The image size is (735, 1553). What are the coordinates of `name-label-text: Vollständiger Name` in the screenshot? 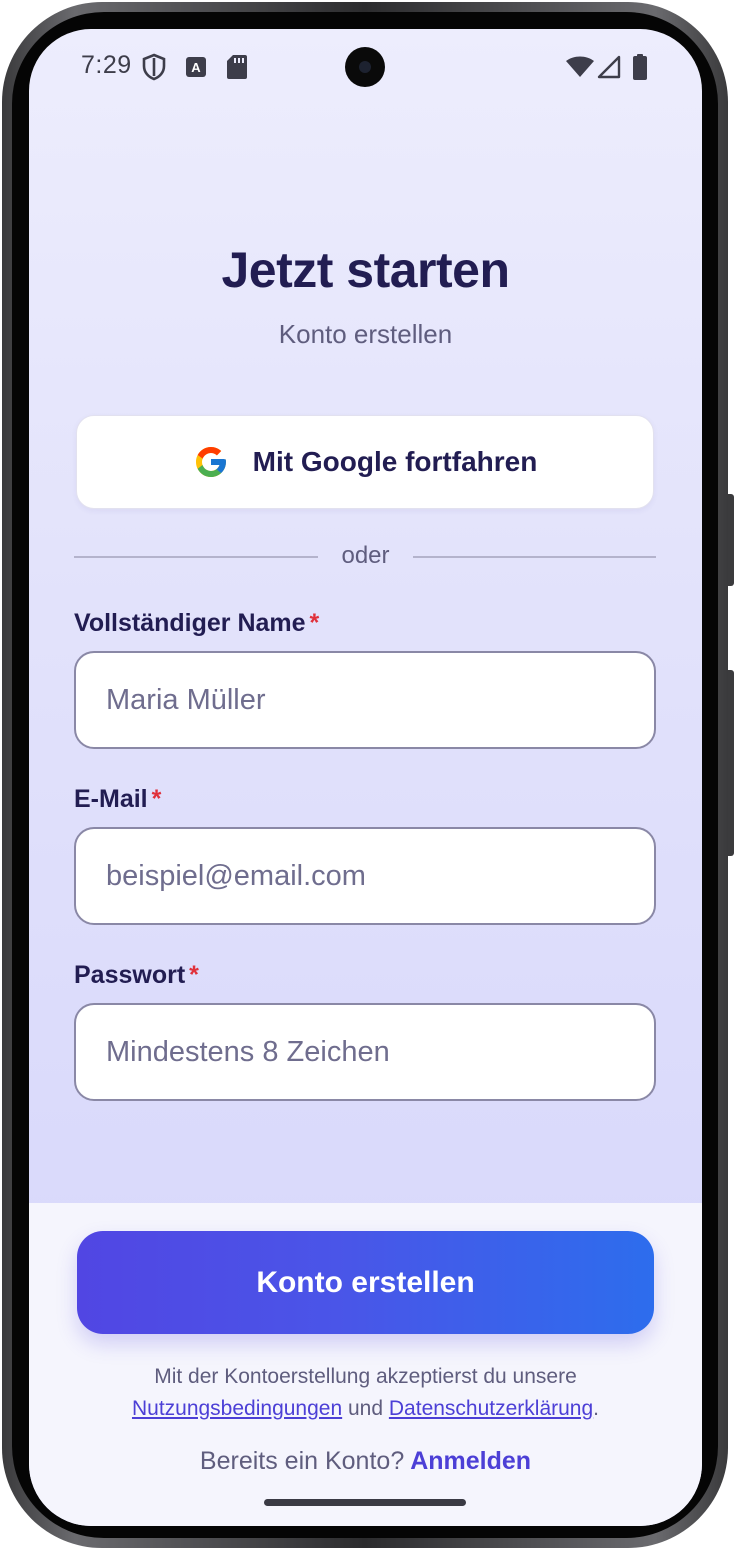 It's located at (190, 623).